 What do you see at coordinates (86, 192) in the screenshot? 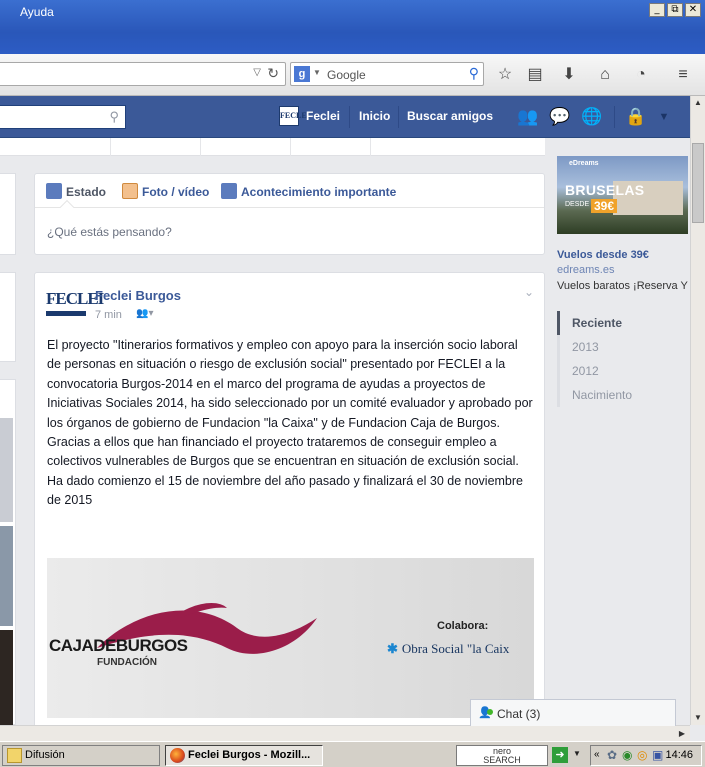
I see `tab-status: Estado` at bounding box center [86, 192].